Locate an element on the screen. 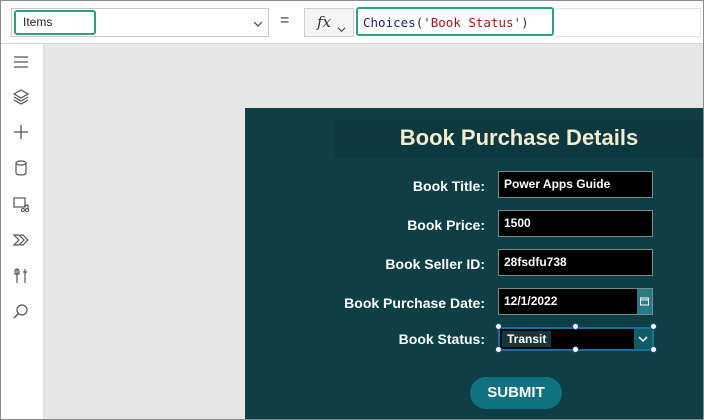 This screenshot has width=704, height=420. menu-icon is located at coordinates (21, 62).